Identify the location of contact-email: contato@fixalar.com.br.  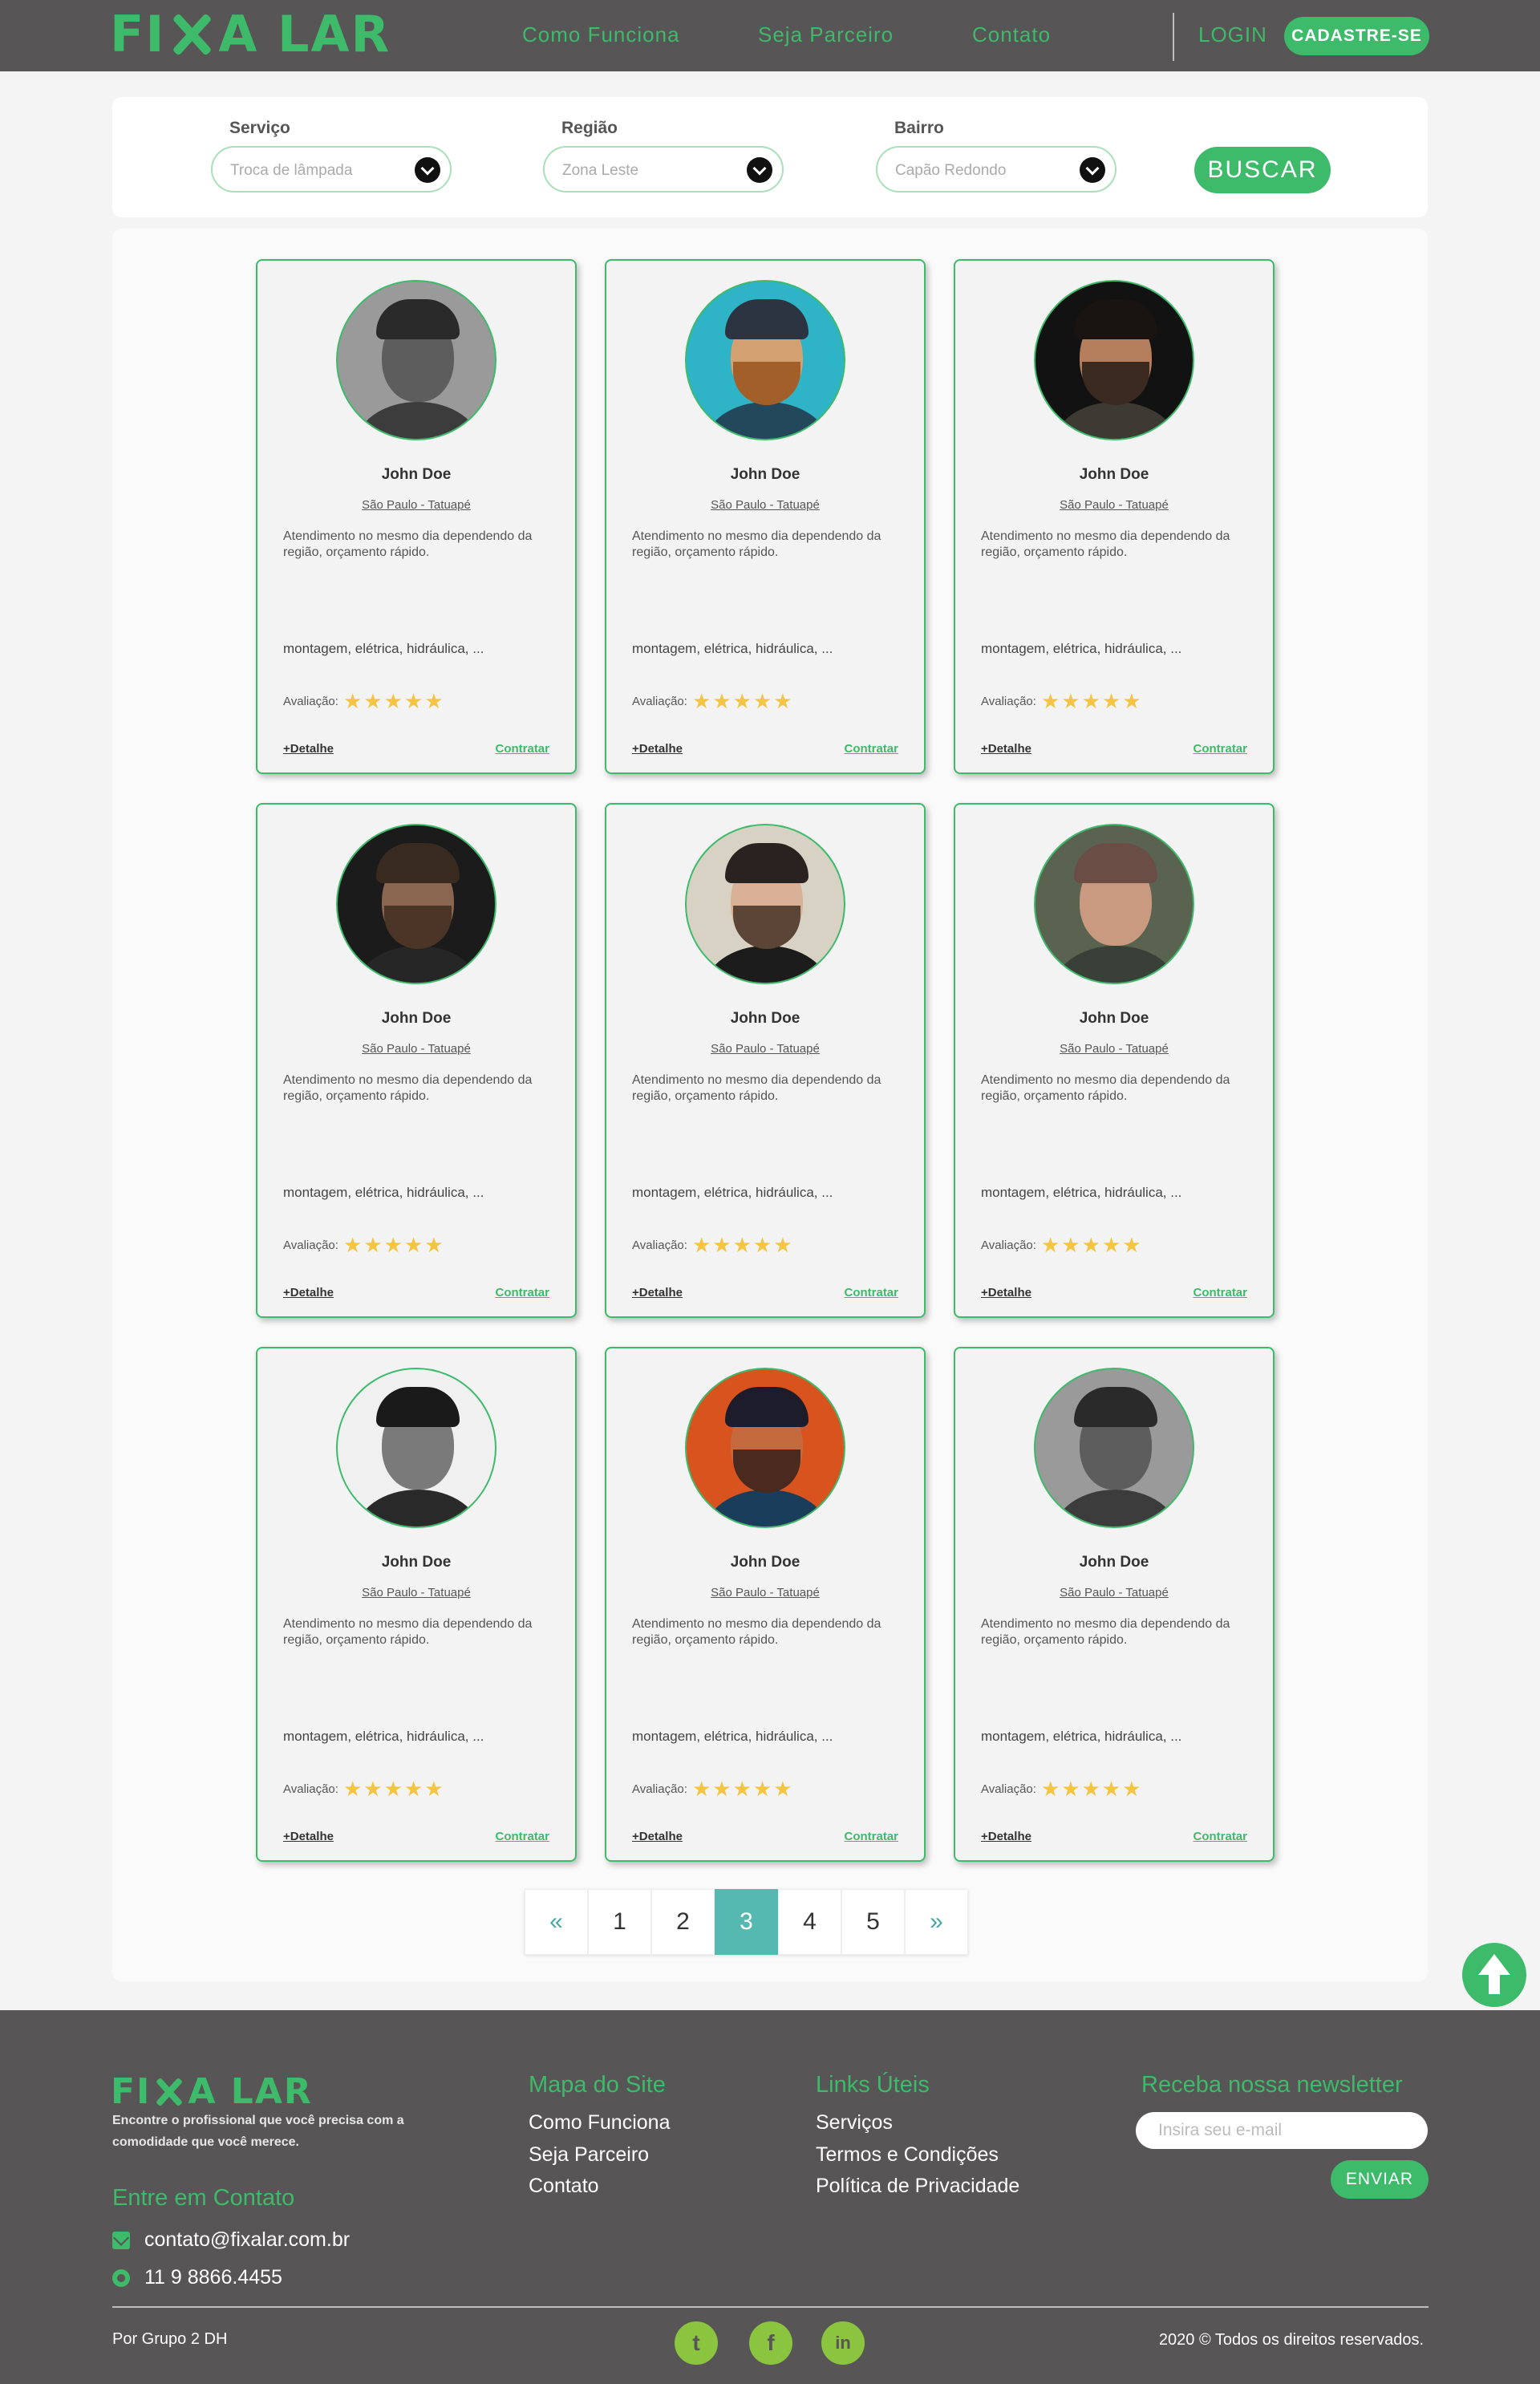
(231, 2240).